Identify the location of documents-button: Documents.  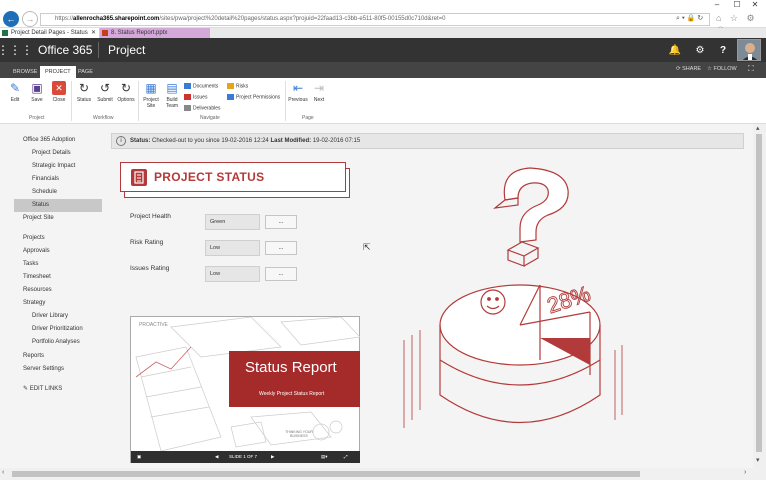
(201, 86).